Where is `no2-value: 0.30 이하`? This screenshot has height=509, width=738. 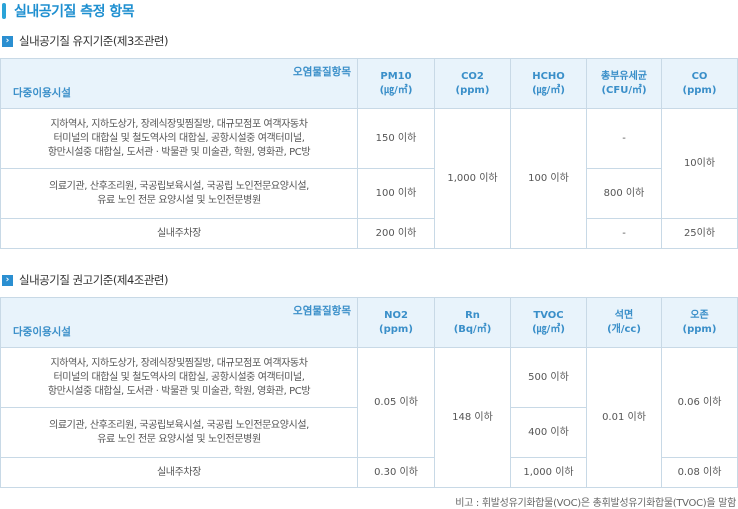
no2-value: 0.30 이하 is located at coordinates (396, 472).